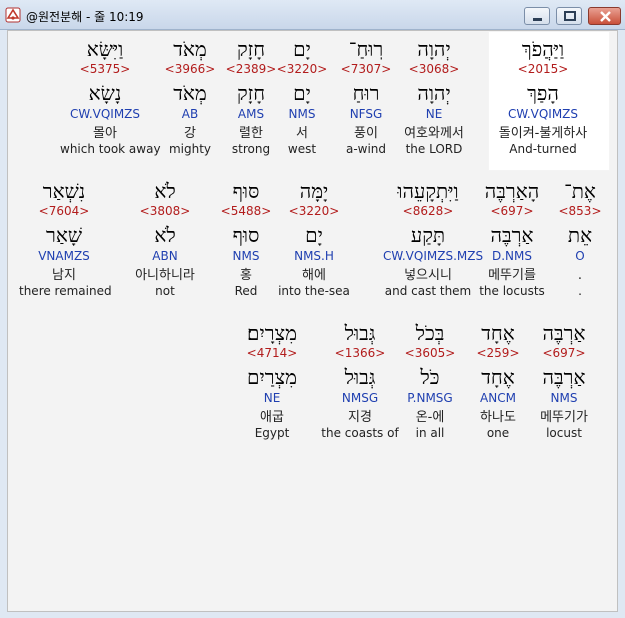 Image resolution: width=625 pixels, height=618 pixels. I want to click on strong-number: <2015>, so click(543, 69).